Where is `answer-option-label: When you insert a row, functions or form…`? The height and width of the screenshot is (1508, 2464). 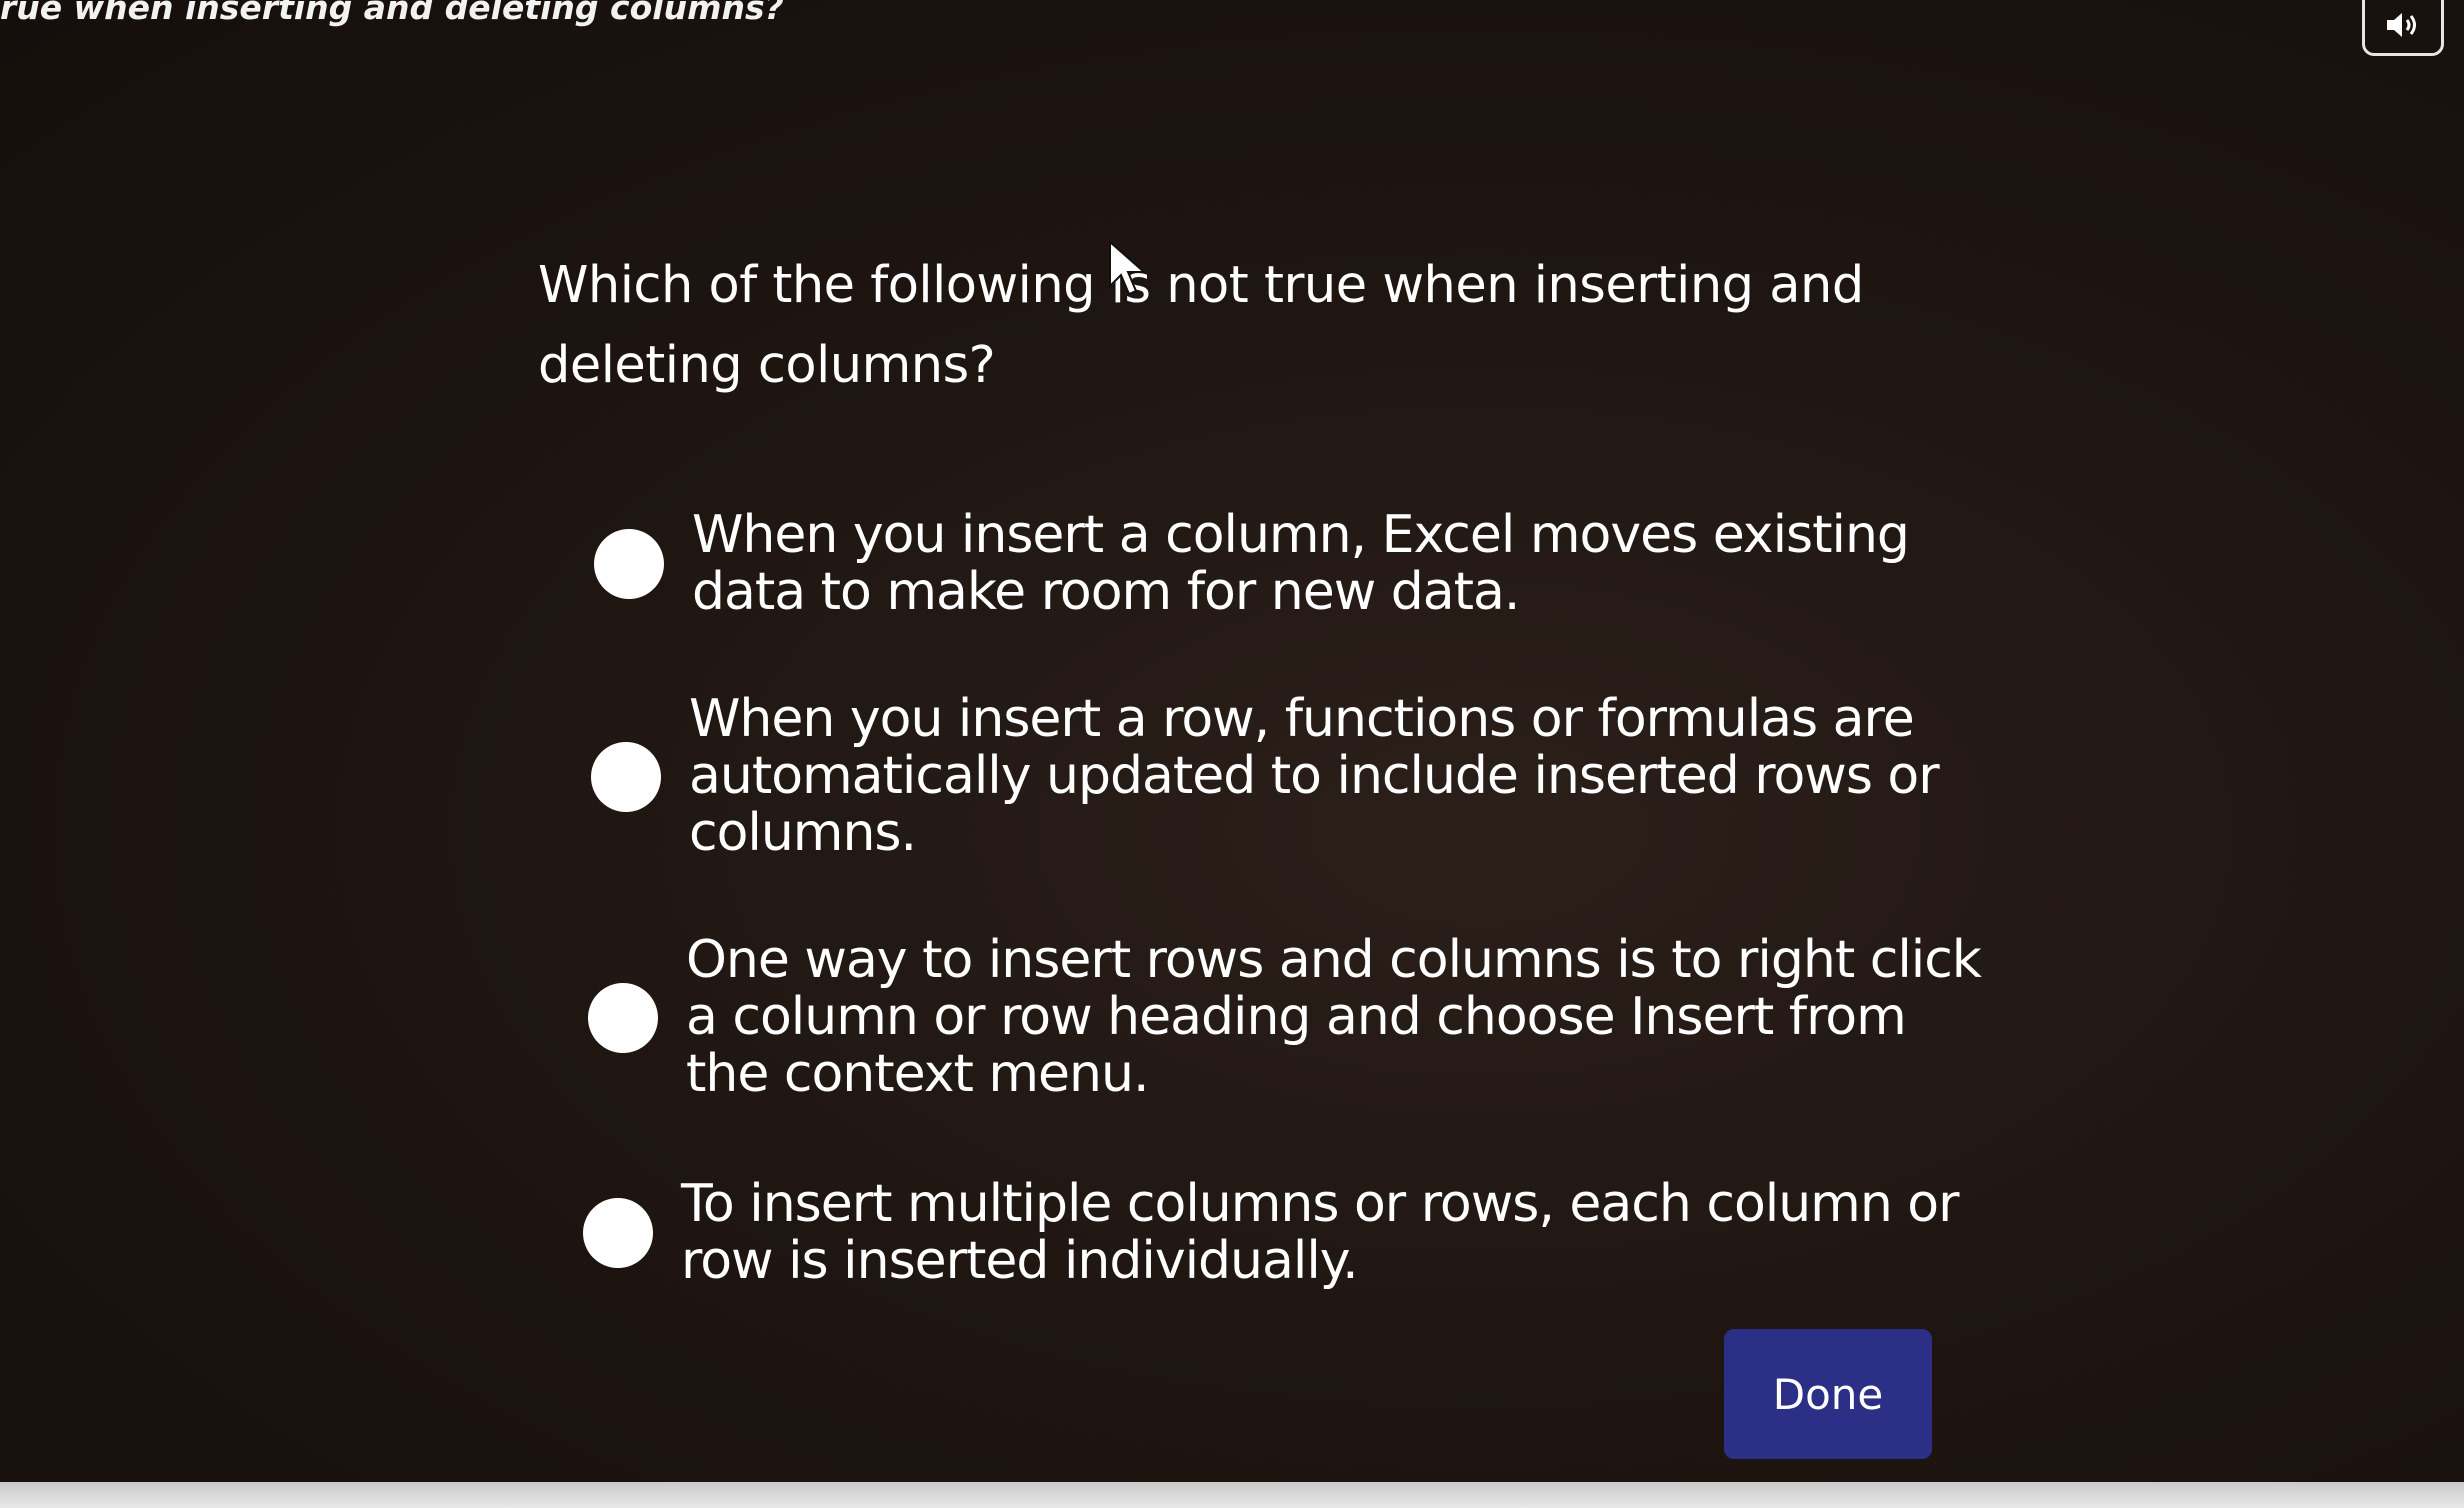 answer-option-label: When you insert a row, functions or form… is located at coordinates (1314, 776).